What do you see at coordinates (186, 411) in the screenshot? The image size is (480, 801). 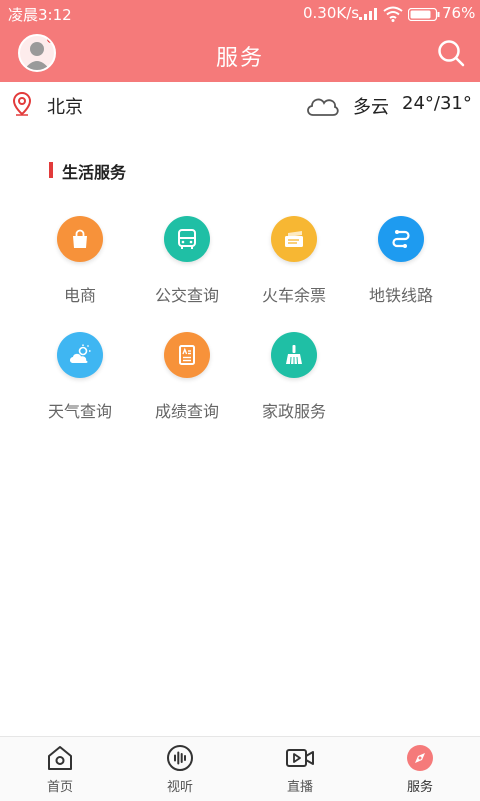 I see `service-label: 成绩查询` at bounding box center [186, 411].